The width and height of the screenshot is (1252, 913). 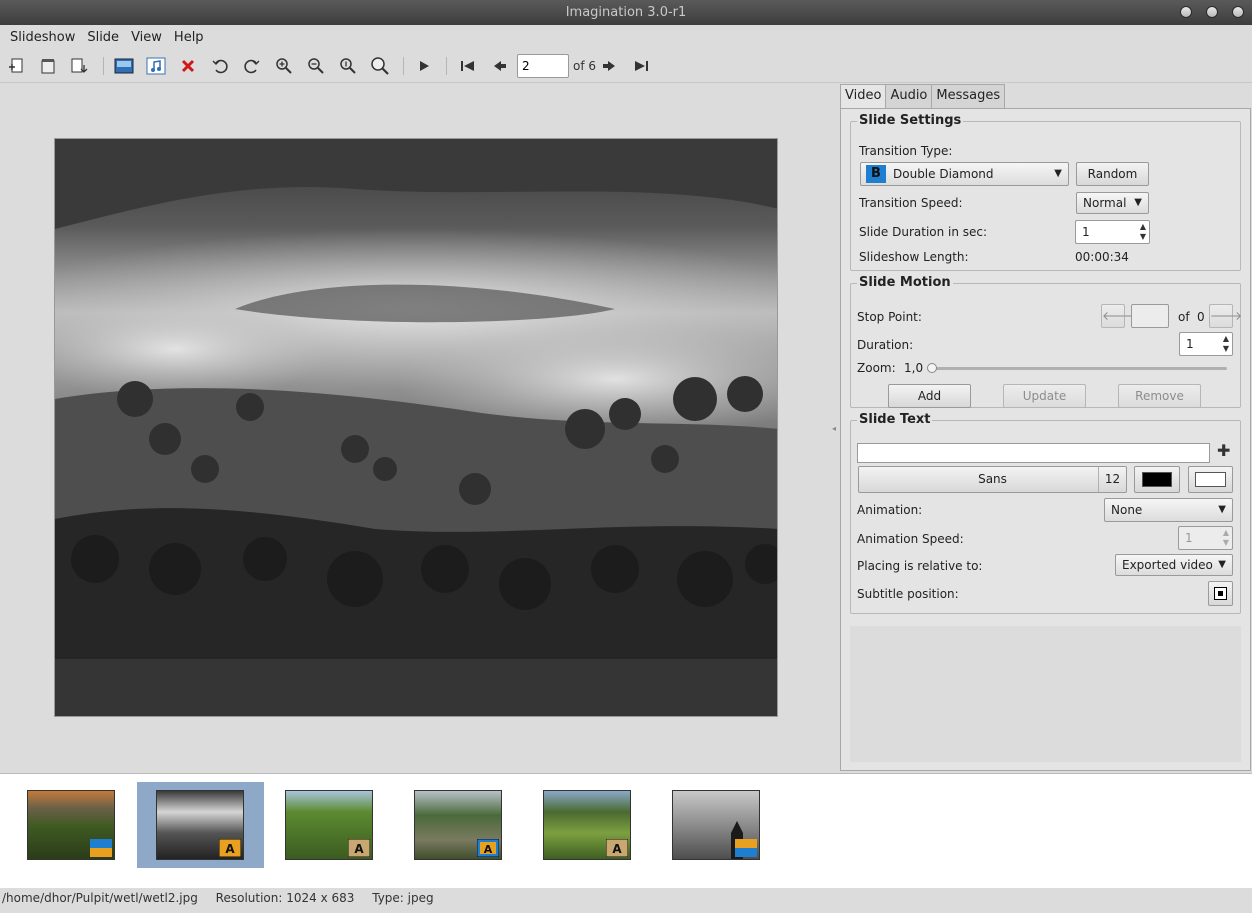 What do you see at coordinates (424, 66) in the screenshot?
I see `play-icon` at bounding box center [424, 66].